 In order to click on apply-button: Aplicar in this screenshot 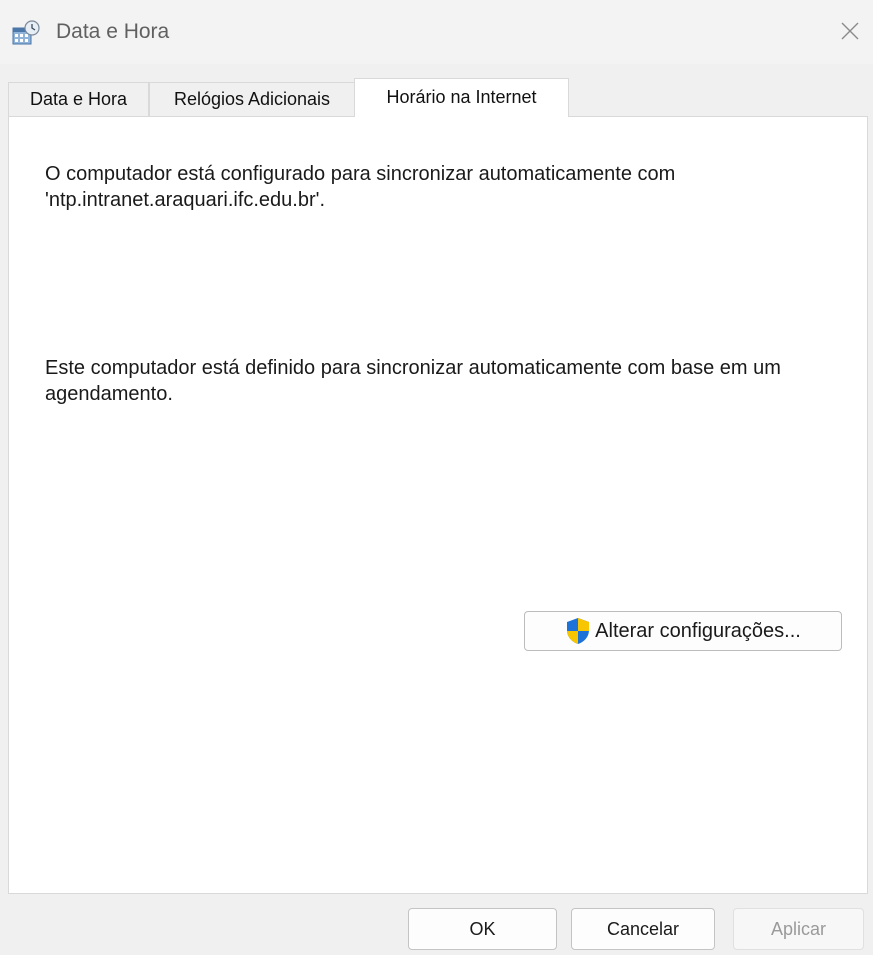, I will do `click(798, 929)`.